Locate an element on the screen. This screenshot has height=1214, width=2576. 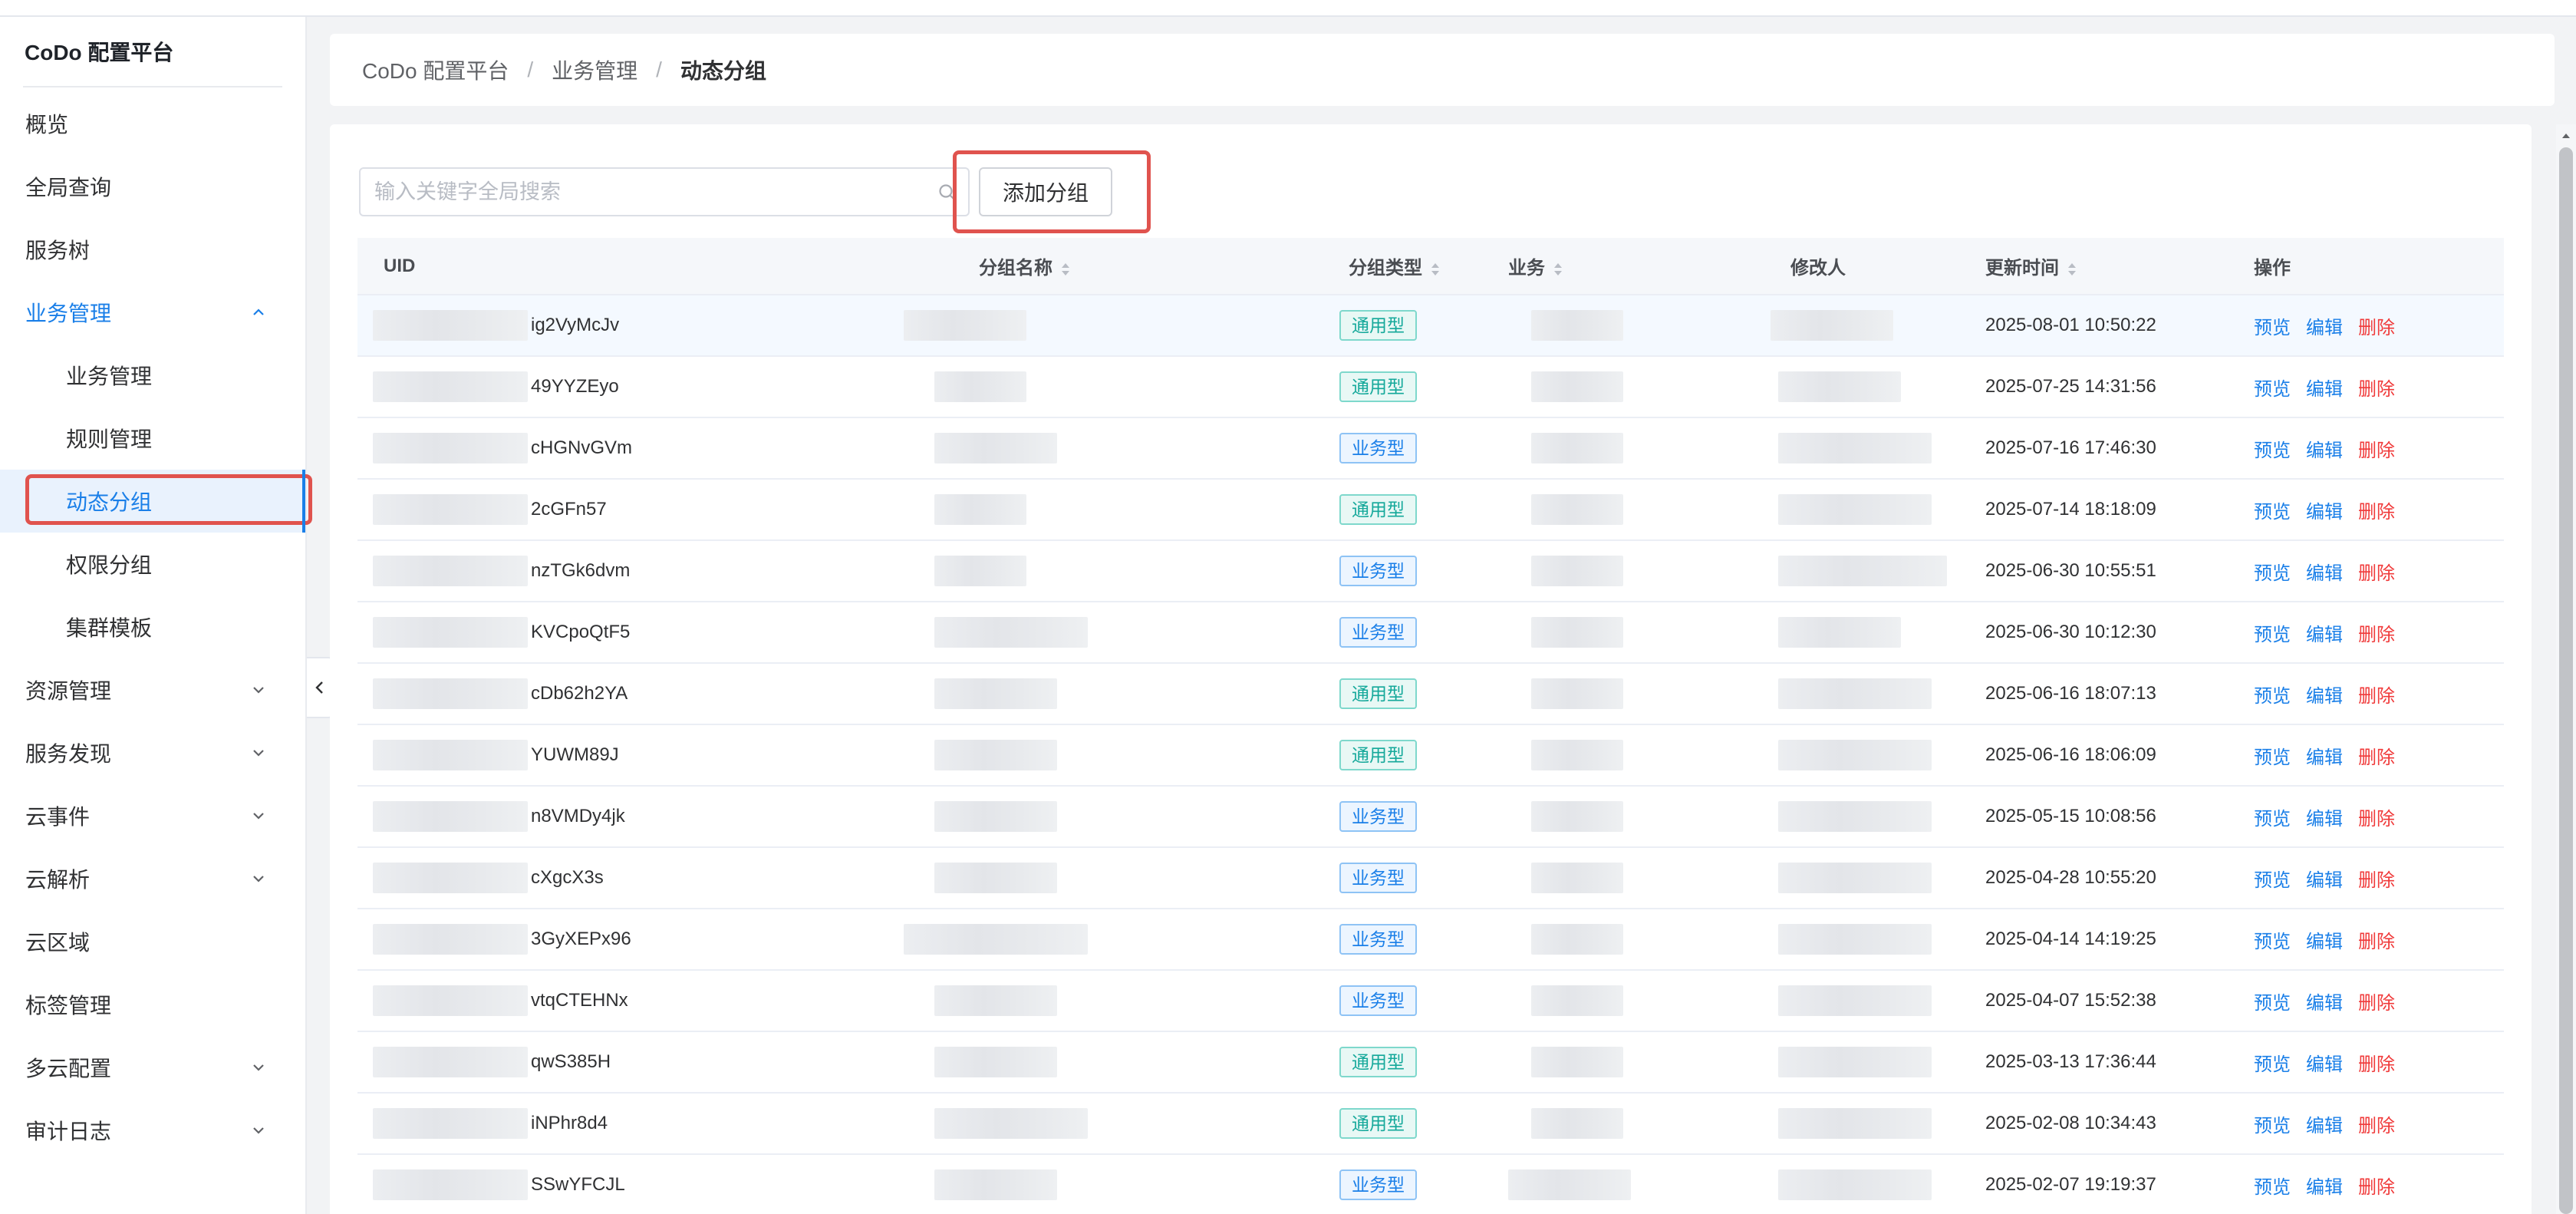
scroll-up-icon is located at coordinates (2566, 135).